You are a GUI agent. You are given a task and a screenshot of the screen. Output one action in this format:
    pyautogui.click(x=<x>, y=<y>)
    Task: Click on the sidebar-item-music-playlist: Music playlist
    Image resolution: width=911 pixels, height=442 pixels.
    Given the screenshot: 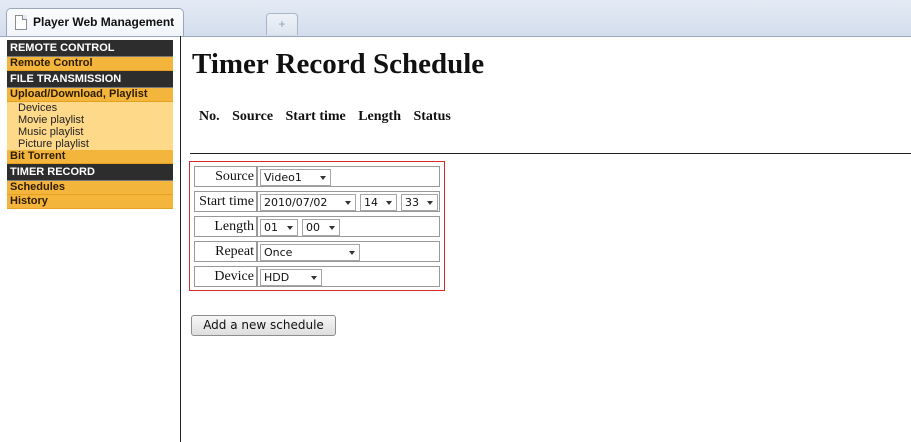 What is the action you would take?
    pyautogui.click(x=90, y=132)
    